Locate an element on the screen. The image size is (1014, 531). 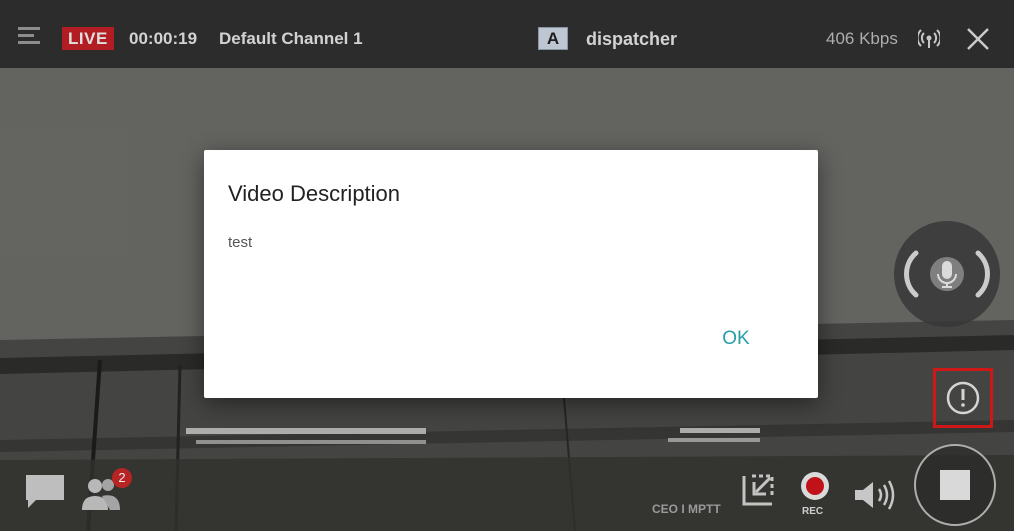
ok-button: OK is located at coordinates (736, 339).